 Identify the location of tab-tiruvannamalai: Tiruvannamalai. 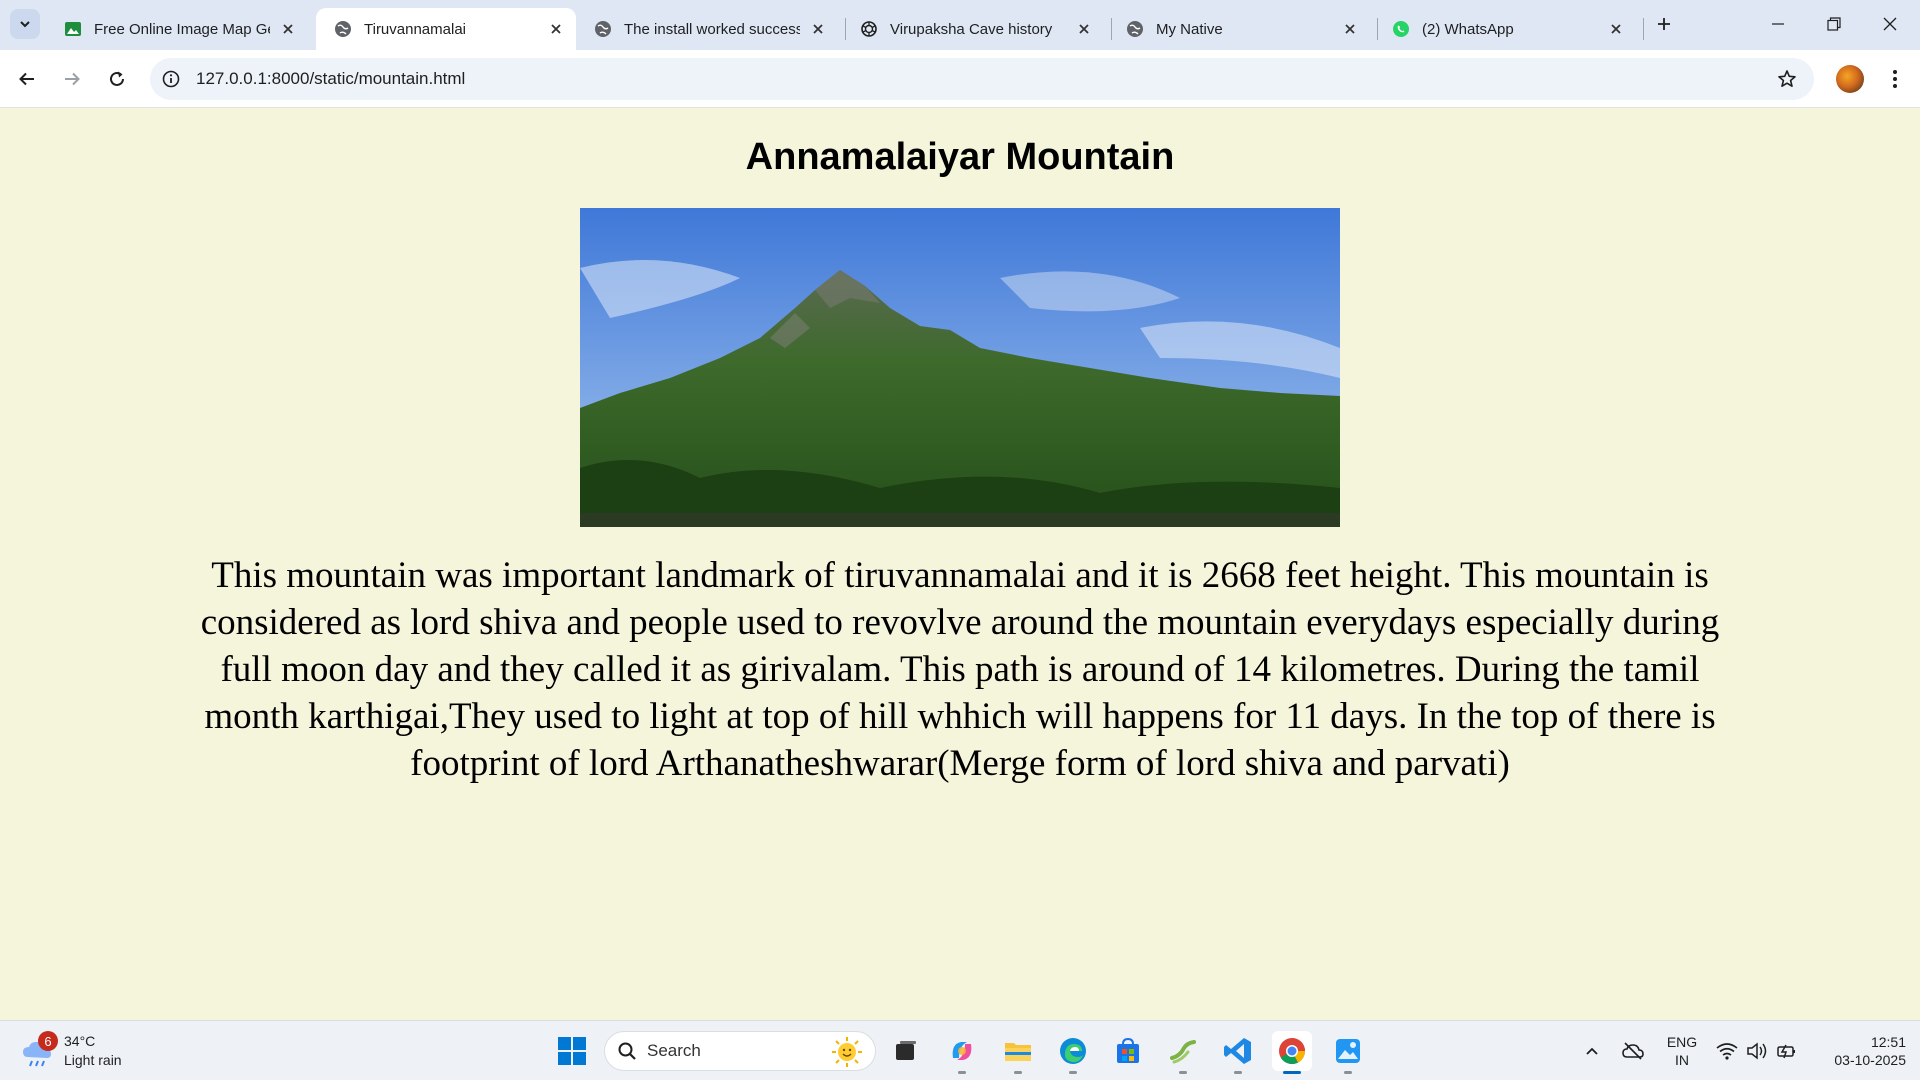
(446, 29).